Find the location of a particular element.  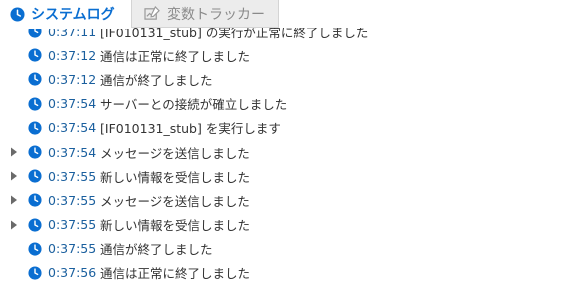

log-message: [IF010131_stub] を実行します is located at coordinates (190, 129).